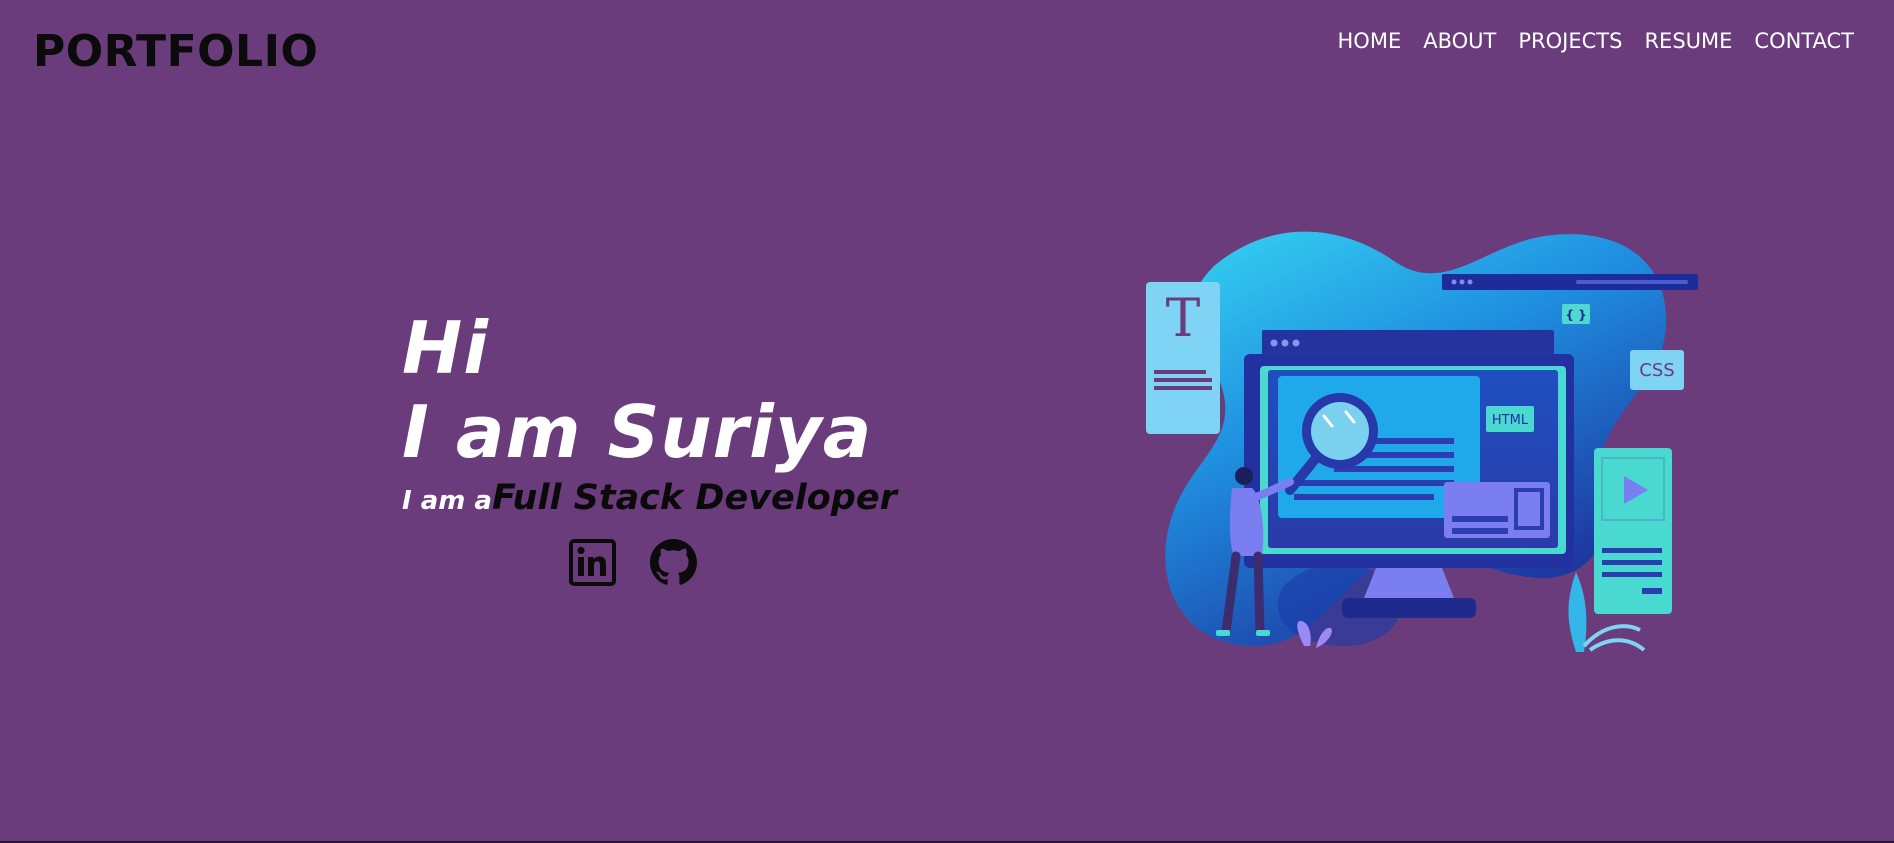 The image size is (1894, 843). What do you see at coordinates (445, 348) in the screenshot?
I see `greeting: Hi` at bounding box center [445, 348].